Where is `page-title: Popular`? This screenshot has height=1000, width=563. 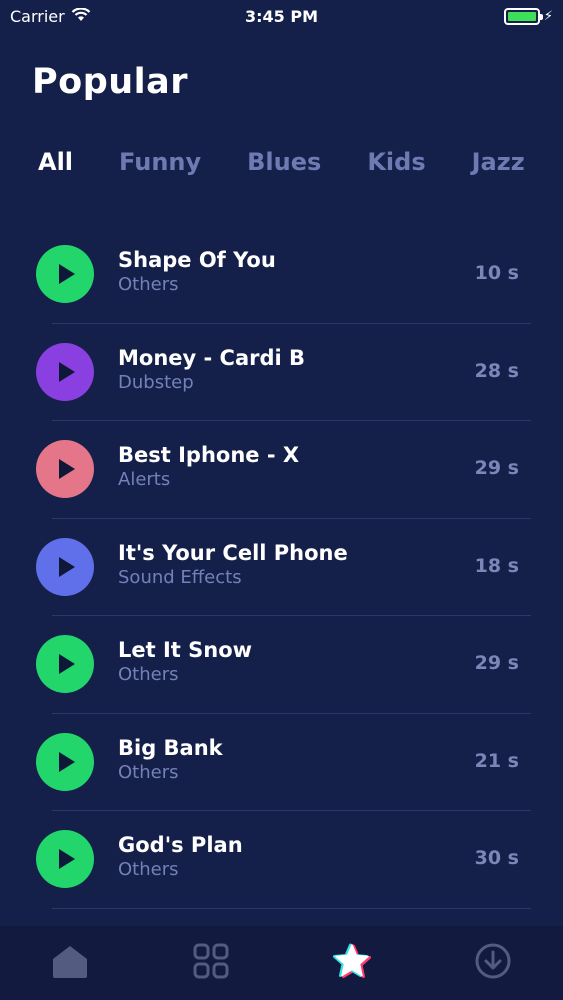
page-title: Popular is located at coordinates (110, 82).